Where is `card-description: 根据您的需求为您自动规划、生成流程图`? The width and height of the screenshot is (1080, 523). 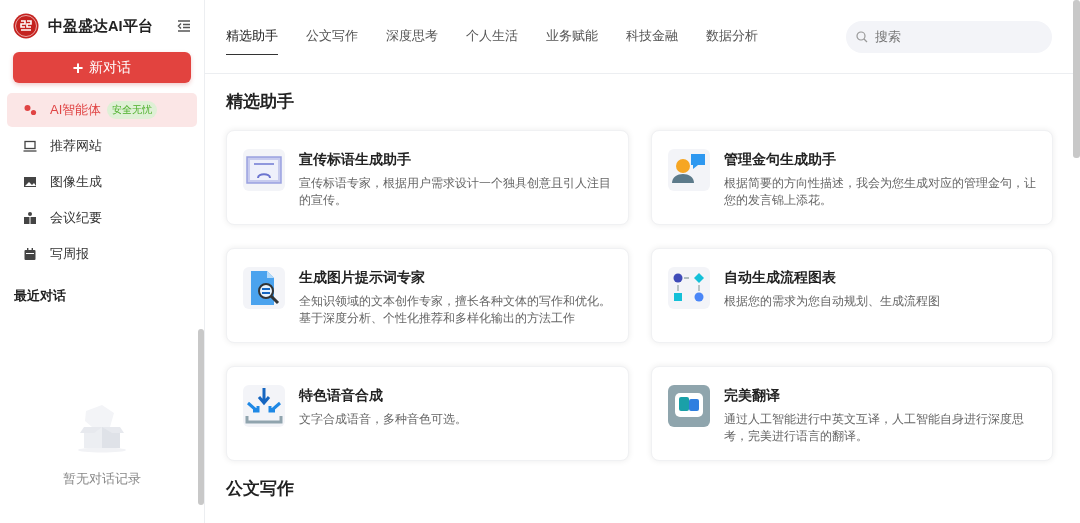
card-description: 根据您的需求为您自动规划、生成流程图 is located at coordinates (831, 301).